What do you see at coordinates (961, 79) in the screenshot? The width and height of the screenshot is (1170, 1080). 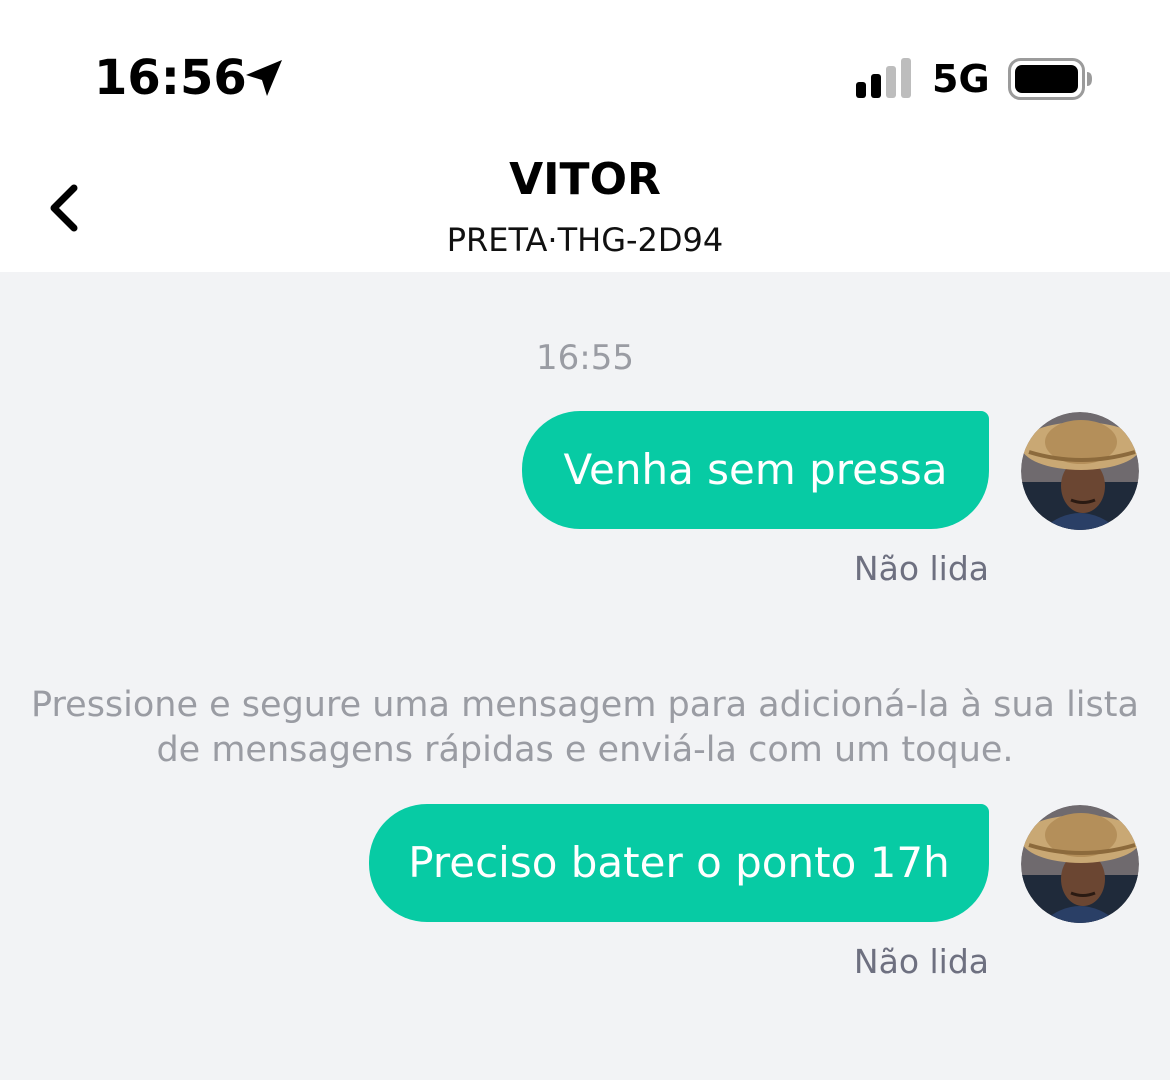 I see `network-label: 5G` at bounding box center [961, 79].